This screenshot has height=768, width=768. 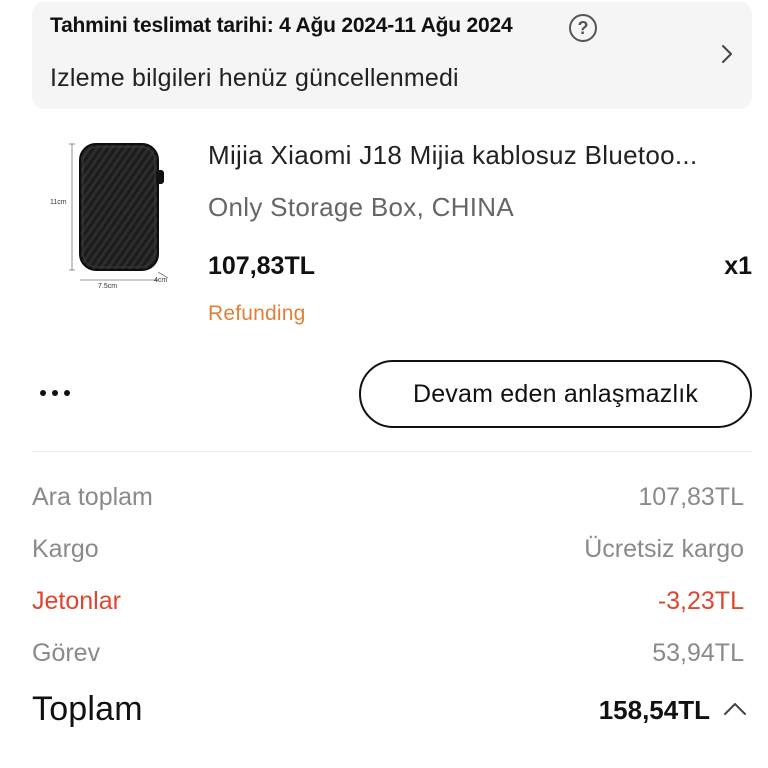 I want to click on summary-row-subtotal: Ara toplam 107,83TL, so click(x=388, y=501).